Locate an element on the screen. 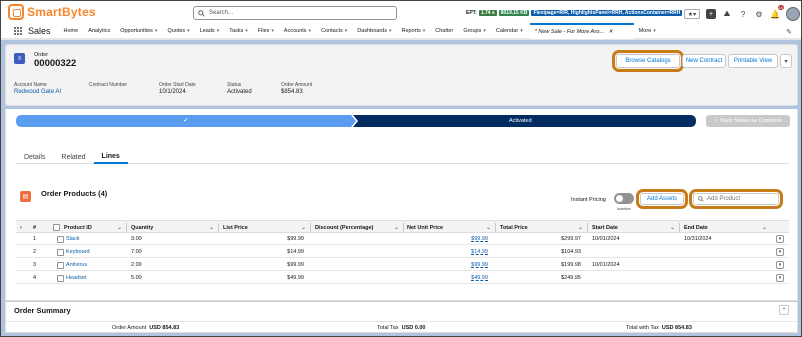 The image size is (802, 337). header-utility-icons: ★▾ + ⛰ ? ⚙ 🔔 14 is located at coordinates (742, 13).